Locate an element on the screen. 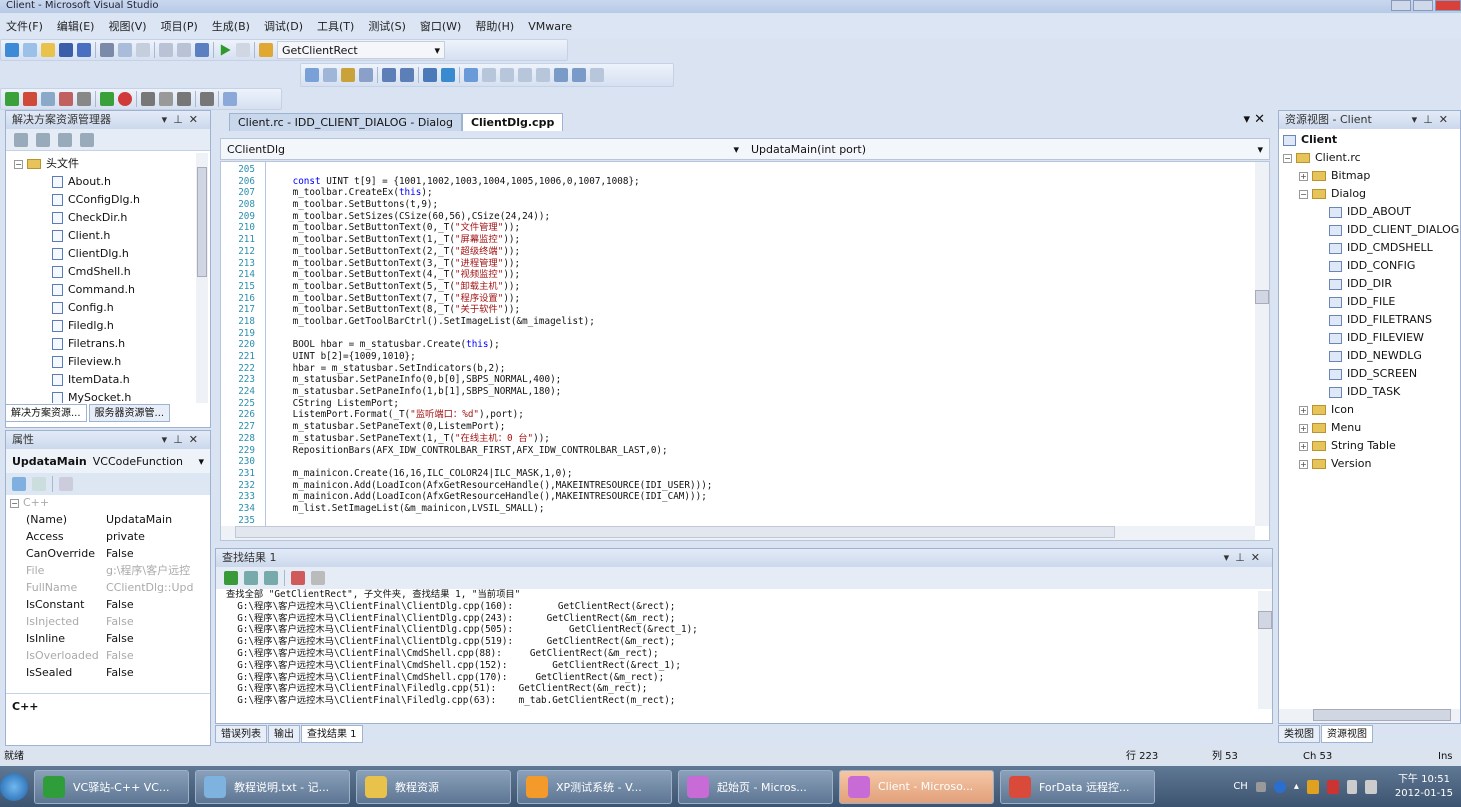 This screenshot has width=1461, height=807. property-row: IsInline False is located at coordinates (108, 638).